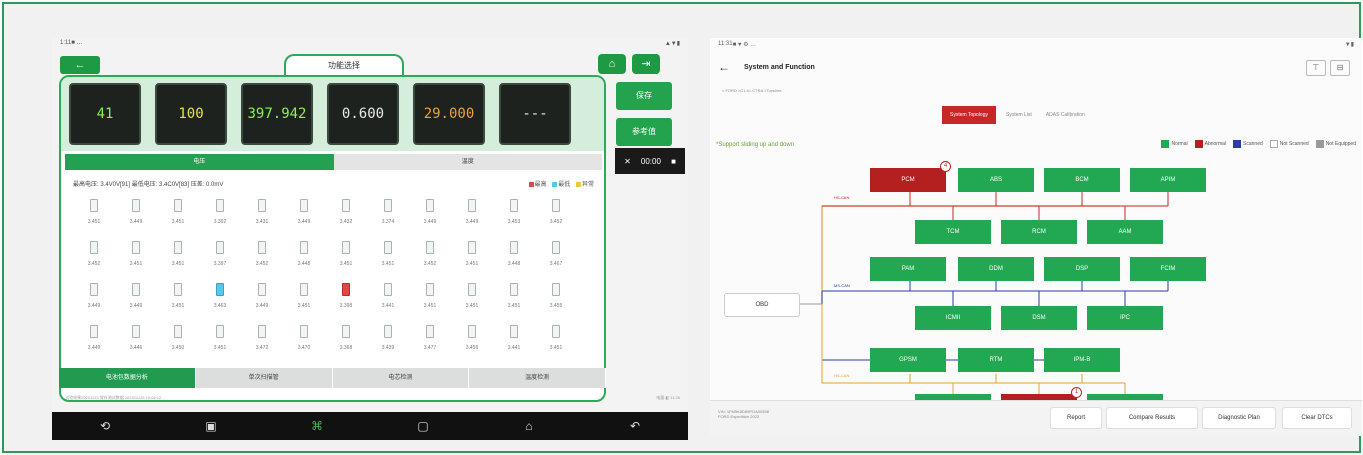  I want to click on module-icmii: ICMII, so click(953, 318).